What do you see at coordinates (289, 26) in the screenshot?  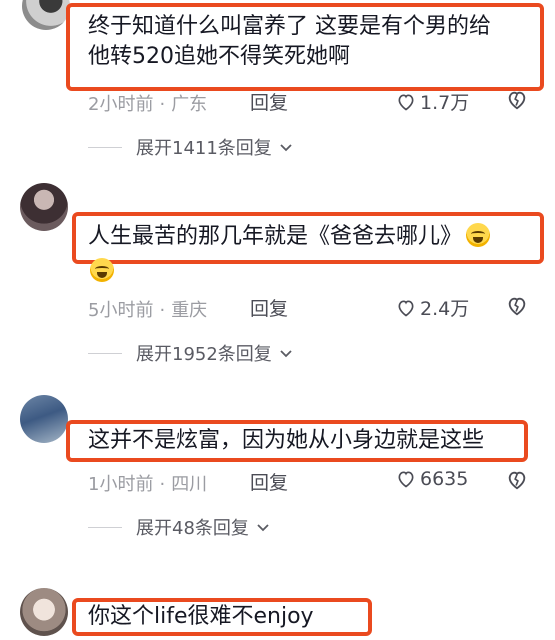 I see `comment-line: 终于知道什么叫富养了 这要是有个男的给` at bounding box center [289, 26].